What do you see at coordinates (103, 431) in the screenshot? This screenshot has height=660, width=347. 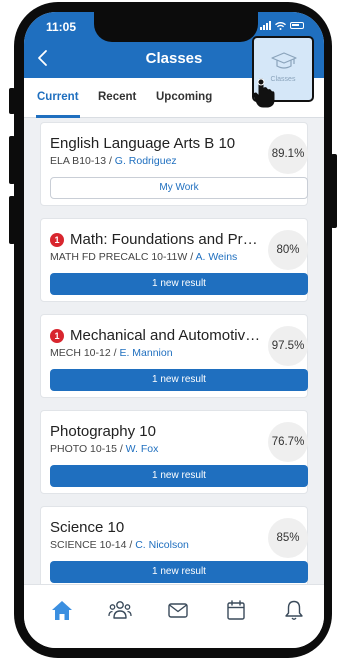 I see `course-name: Photography 10` at bounding box center [103, 431].